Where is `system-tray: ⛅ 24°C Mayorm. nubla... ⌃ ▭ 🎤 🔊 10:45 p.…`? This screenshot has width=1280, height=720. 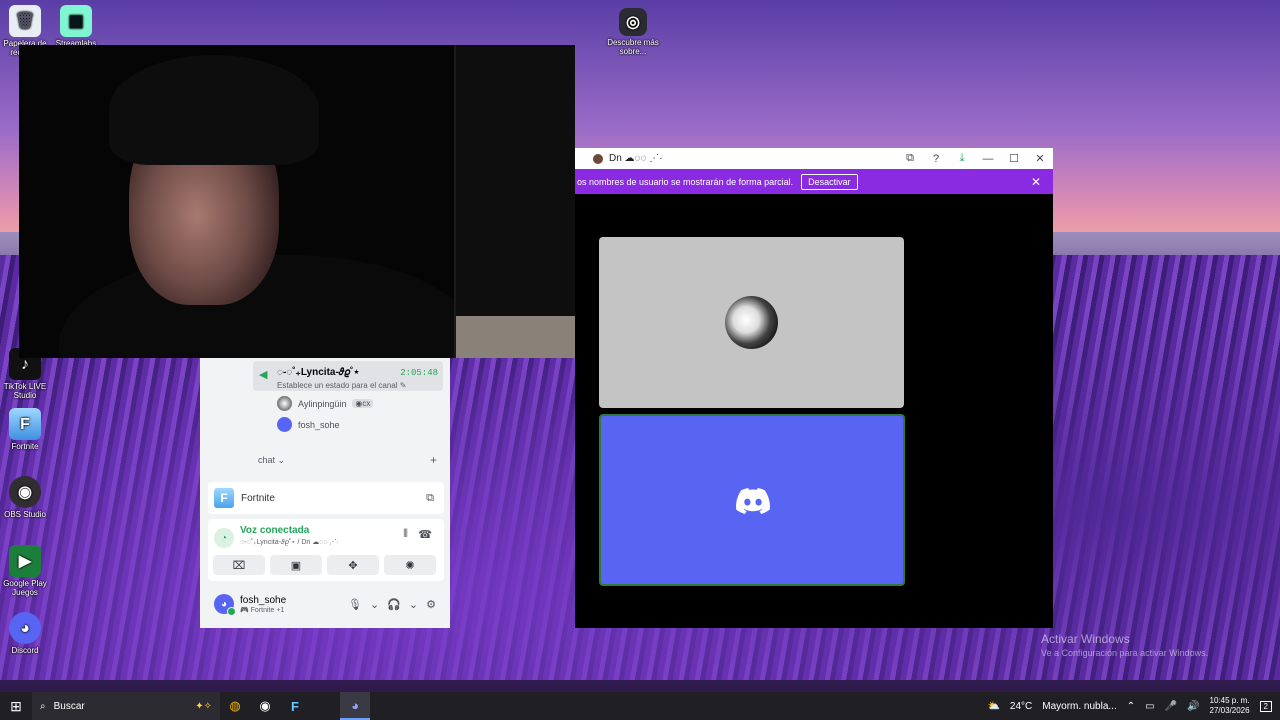 system-tray: ⛅ 24°C Mayorm. nubla... ⌃ ▭ 🎤 🔊 10:45 p.… is located at coordinates (1133, 706).